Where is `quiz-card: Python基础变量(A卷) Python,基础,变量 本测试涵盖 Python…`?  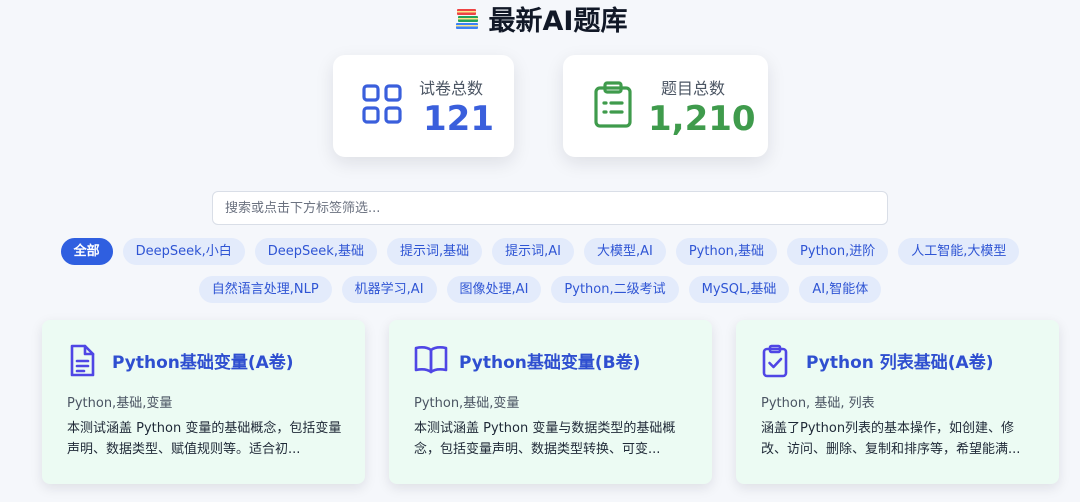 quiz-card: Python基础变量(A卷) Python,基础,变量 本测试涵盖 Python… is located at coordinates (203, 402).